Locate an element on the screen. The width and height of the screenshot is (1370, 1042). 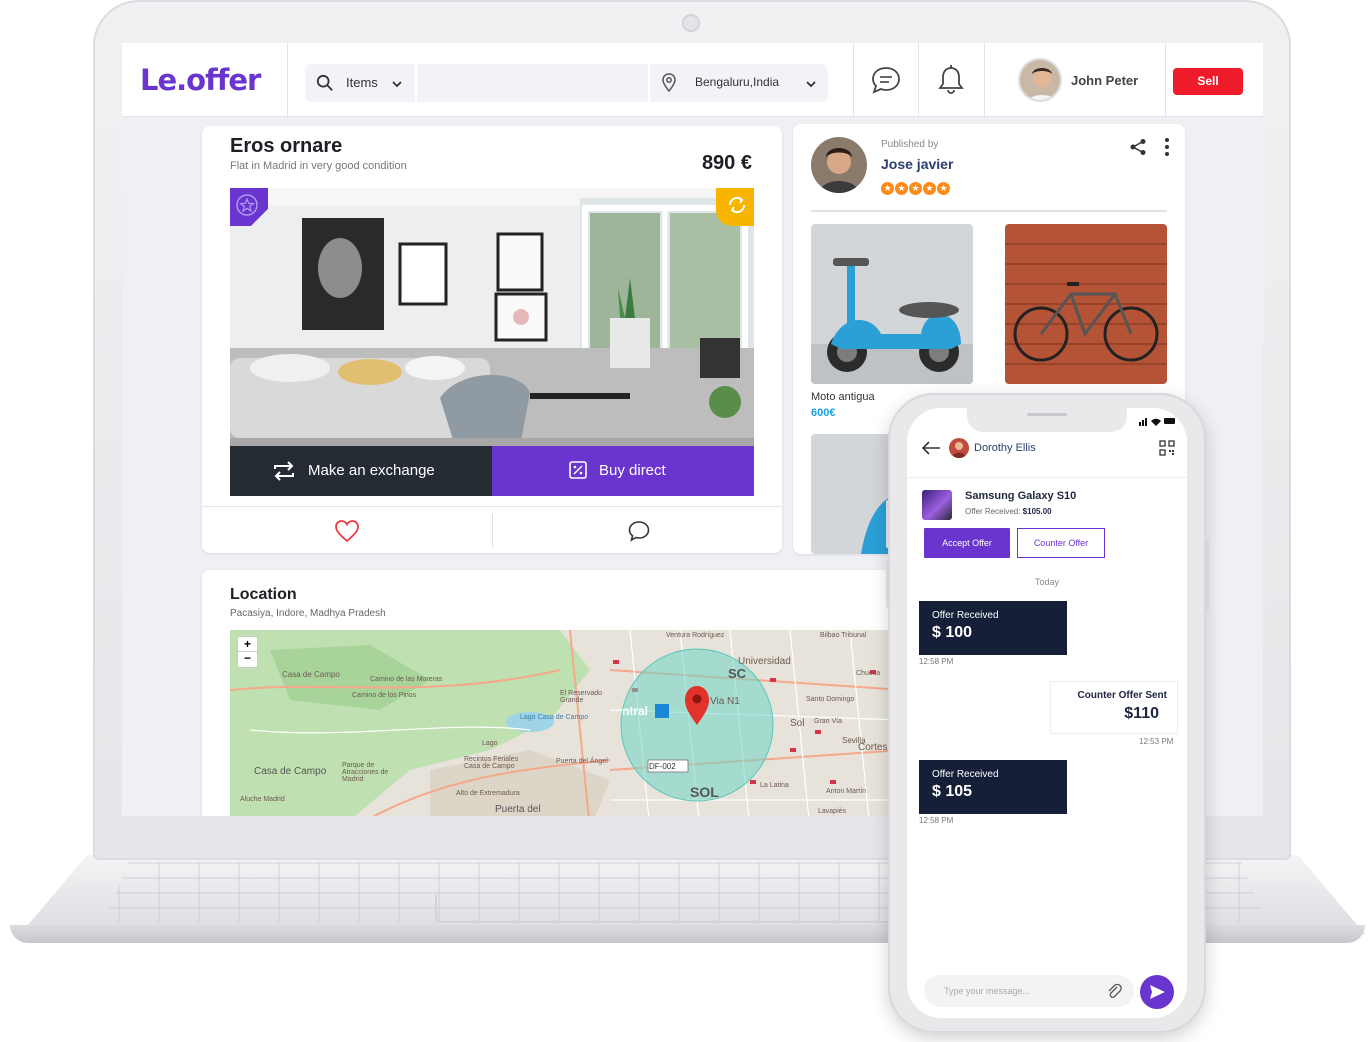
chat-header: Dorothy Ellis is located at coordinates (1047, 455).